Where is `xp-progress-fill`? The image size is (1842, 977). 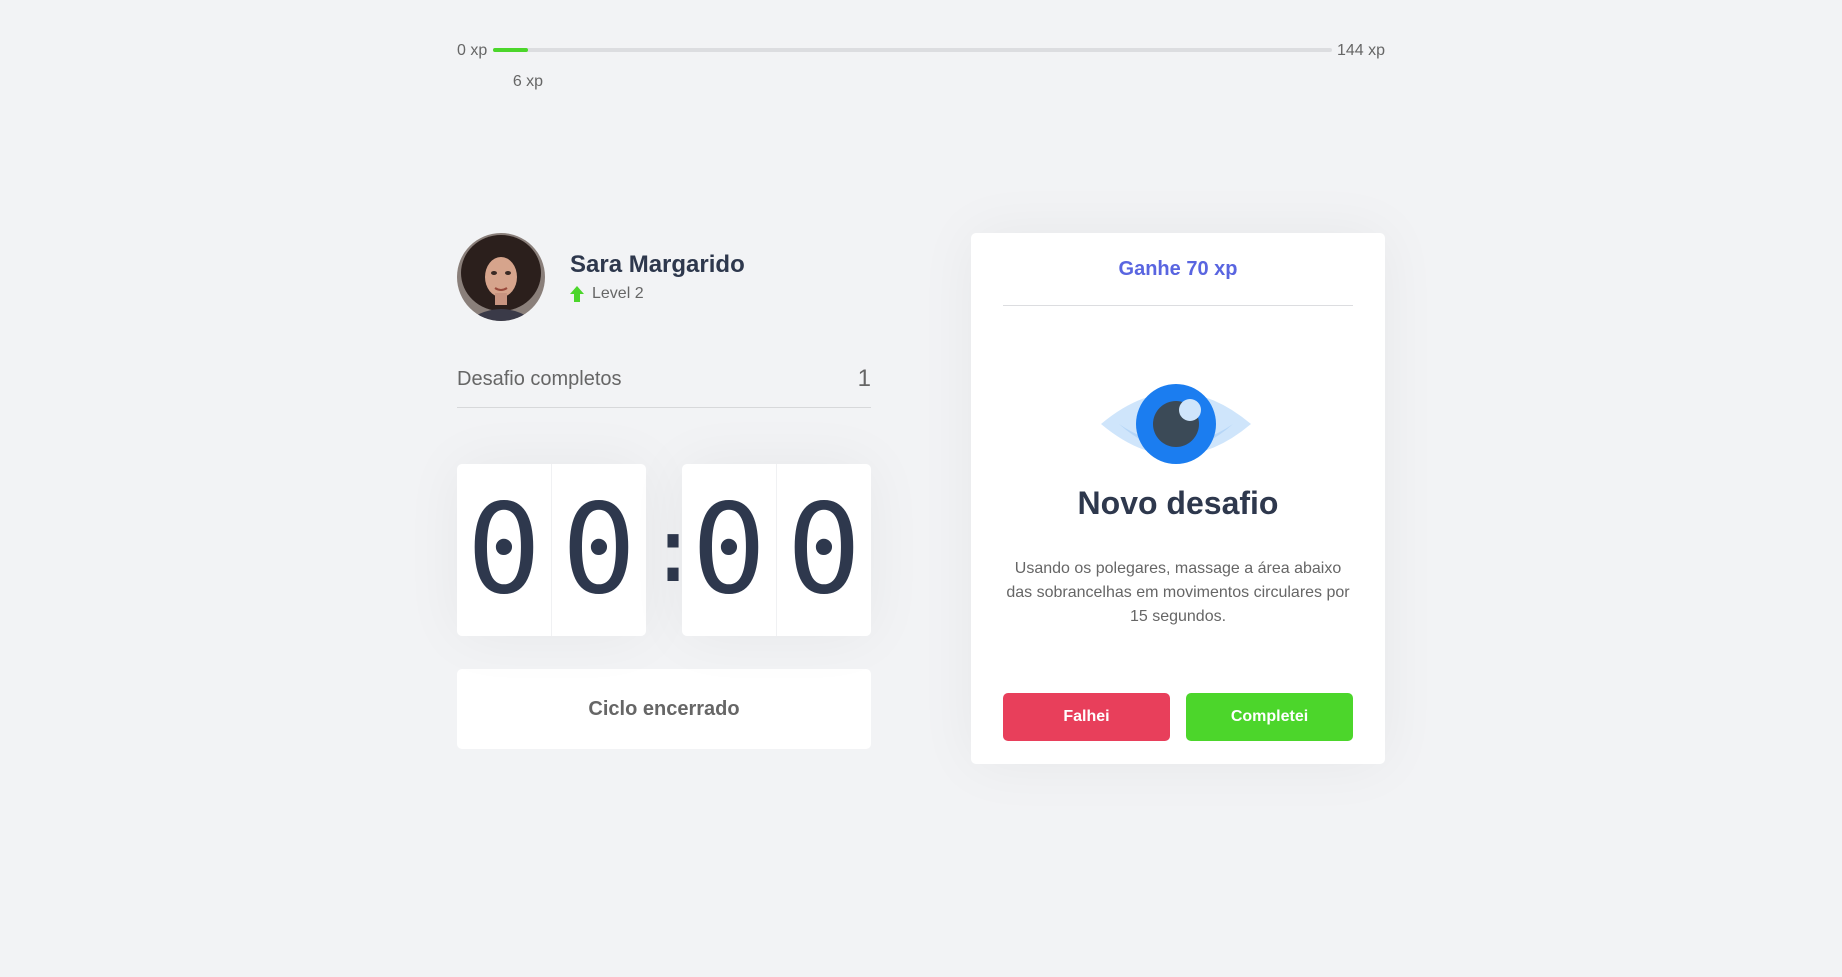 xp-progress-fill is located at coordinates (510, 50).